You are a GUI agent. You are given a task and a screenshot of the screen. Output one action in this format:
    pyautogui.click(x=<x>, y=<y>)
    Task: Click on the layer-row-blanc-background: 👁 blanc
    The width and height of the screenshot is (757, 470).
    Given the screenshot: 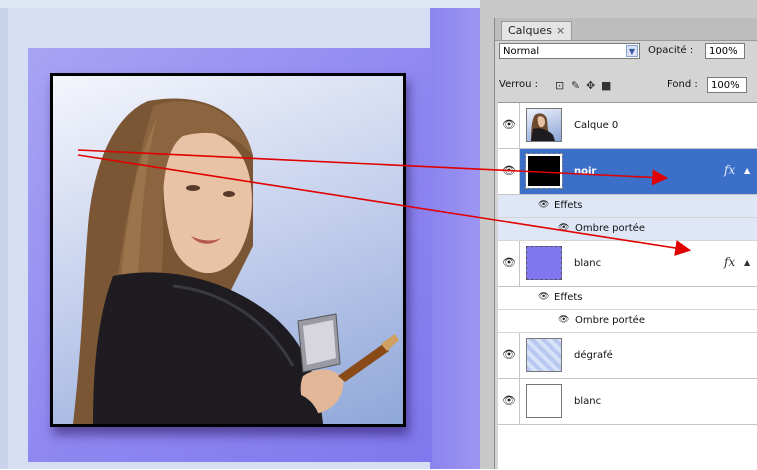 What is the action you would take?
    pyautogui.click(x=627, y=402)
    